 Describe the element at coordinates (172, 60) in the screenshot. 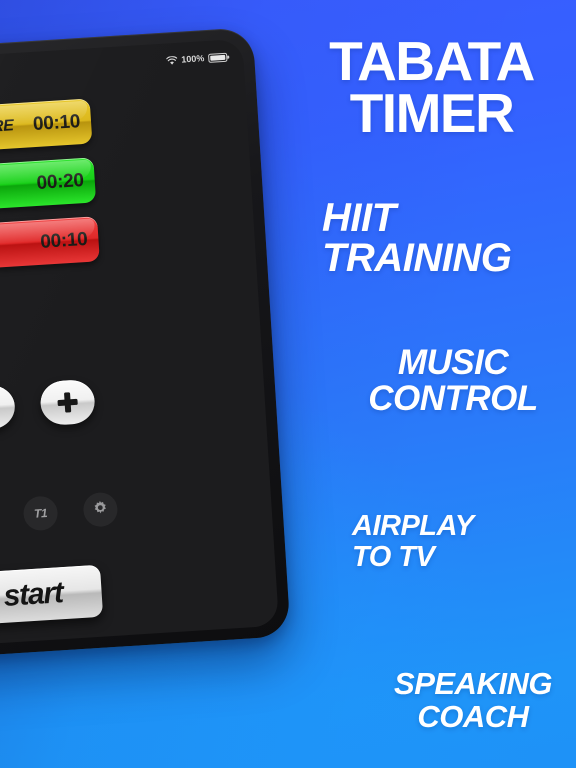

I see `wifi-icon` at that location.